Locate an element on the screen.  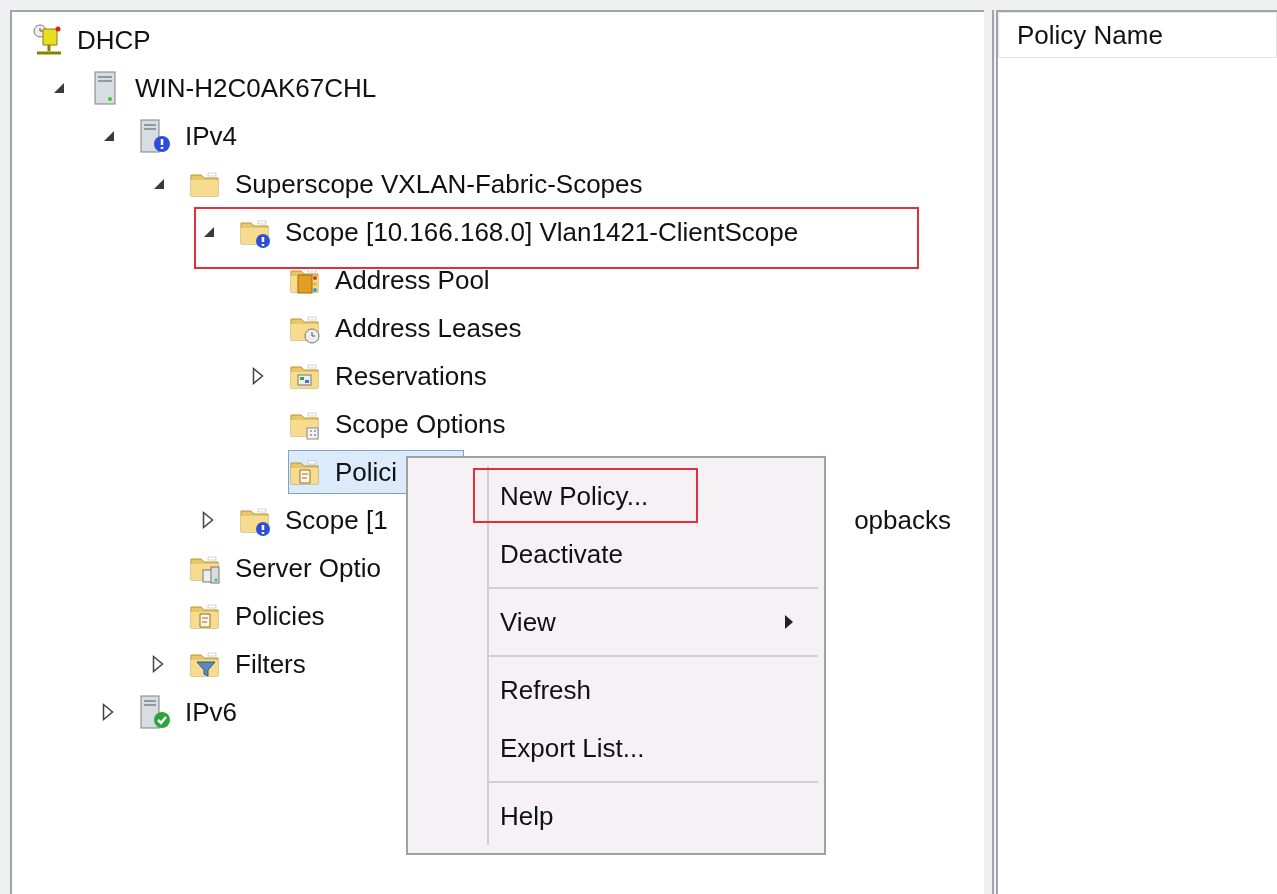
tree-item-label: Scope [1 is located at coordinates (336, 520).